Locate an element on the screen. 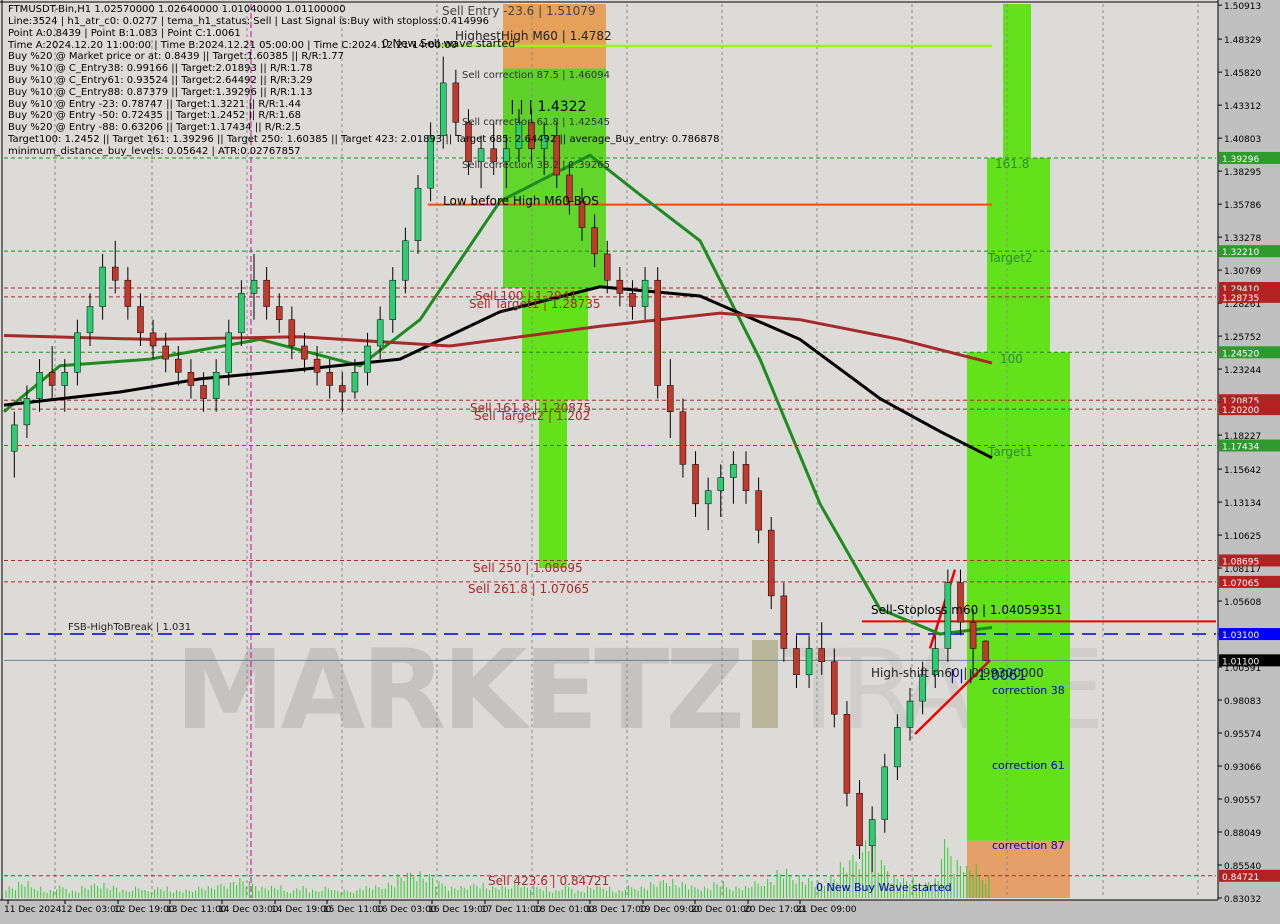  price-badge-label: 1.03100 is located at coordinates (1240, 636).